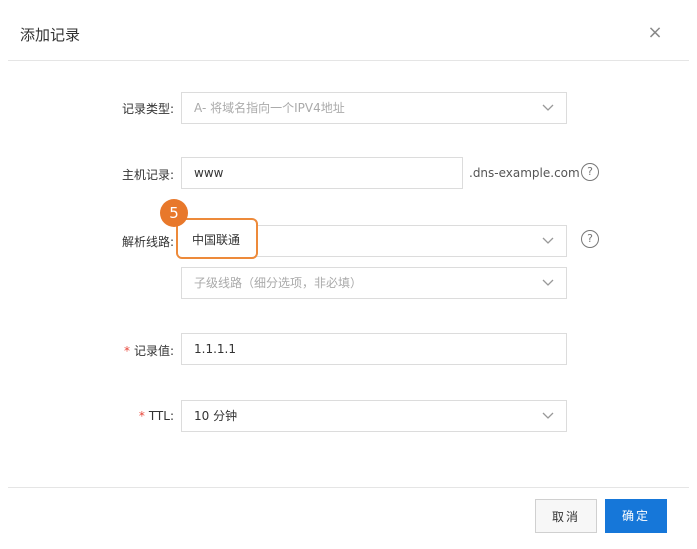 The height and width of the screenshot is (549, 697). Describe the element at coordinates (566, 516) in the screenshot. I see `cancel-button: 取消` at that location.